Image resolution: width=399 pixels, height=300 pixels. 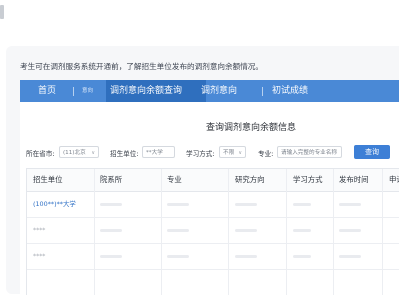 What do you see at coordinates (308, 179) in the screenshot?
I see `col-header-mode: 学习方式` at bounding box center [308, 179].